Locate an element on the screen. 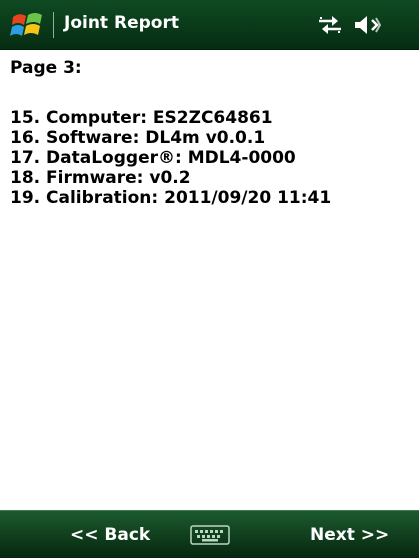  report-item-software: 16. Software: DL4m v0.0.1 is located at coordinates (138, 138).